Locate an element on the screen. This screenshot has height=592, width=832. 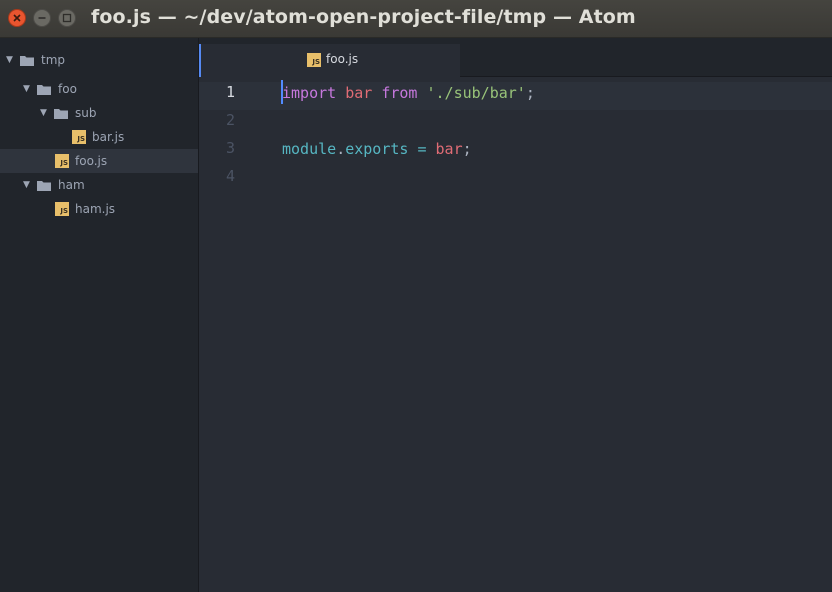
close-icon is located at coordinates (17, 18).